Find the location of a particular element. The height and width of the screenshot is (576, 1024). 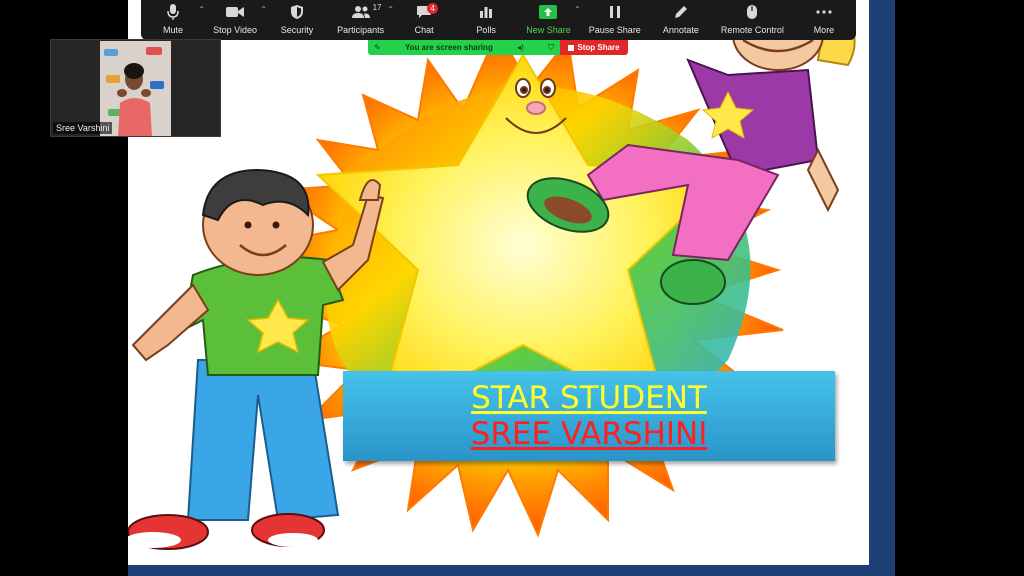

shield-check-icon: ⛉ is located at coordinates (550, 47).